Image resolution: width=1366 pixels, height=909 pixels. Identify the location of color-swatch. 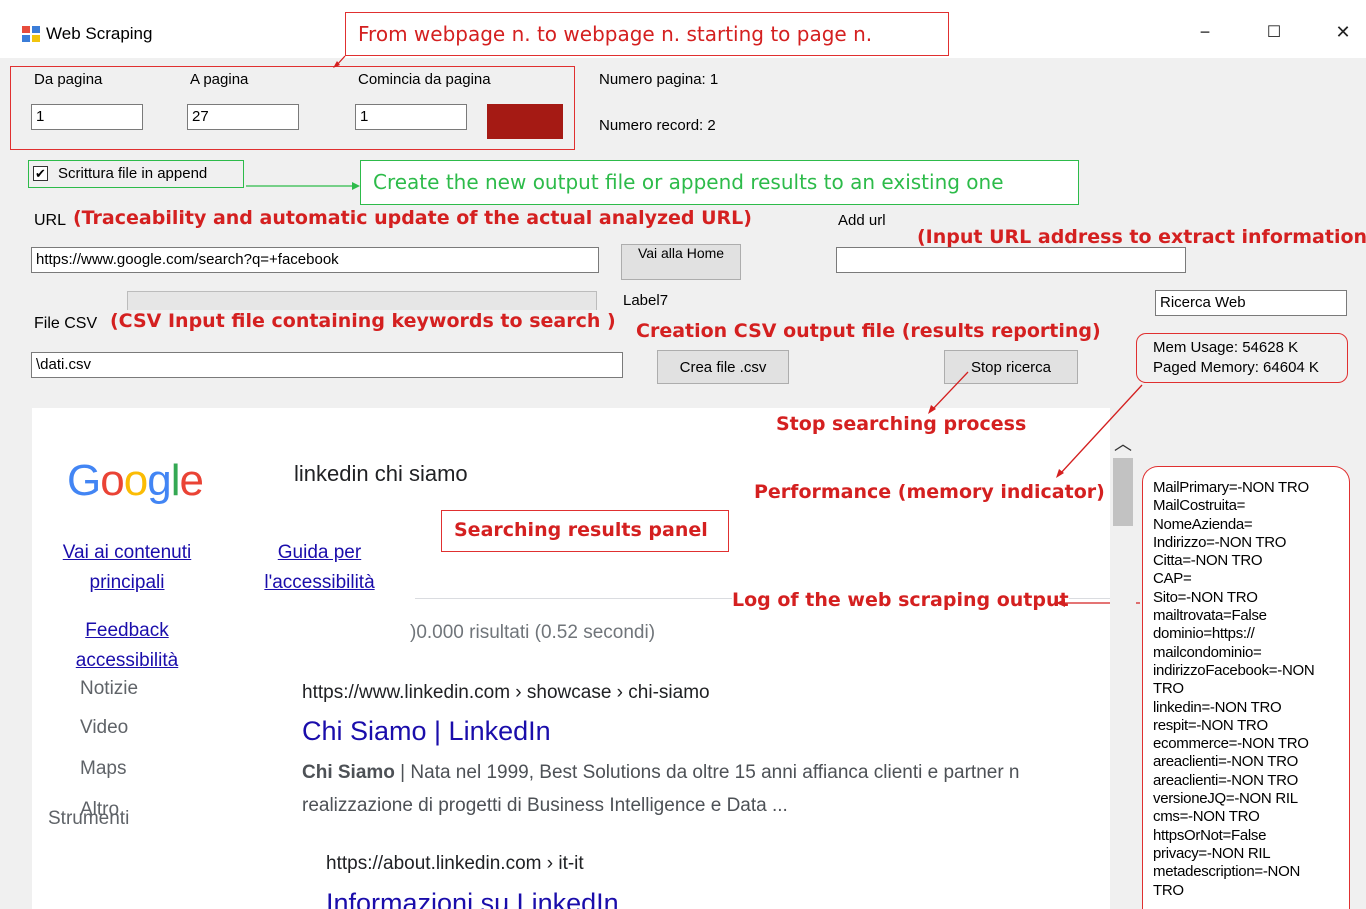
(525, 121).